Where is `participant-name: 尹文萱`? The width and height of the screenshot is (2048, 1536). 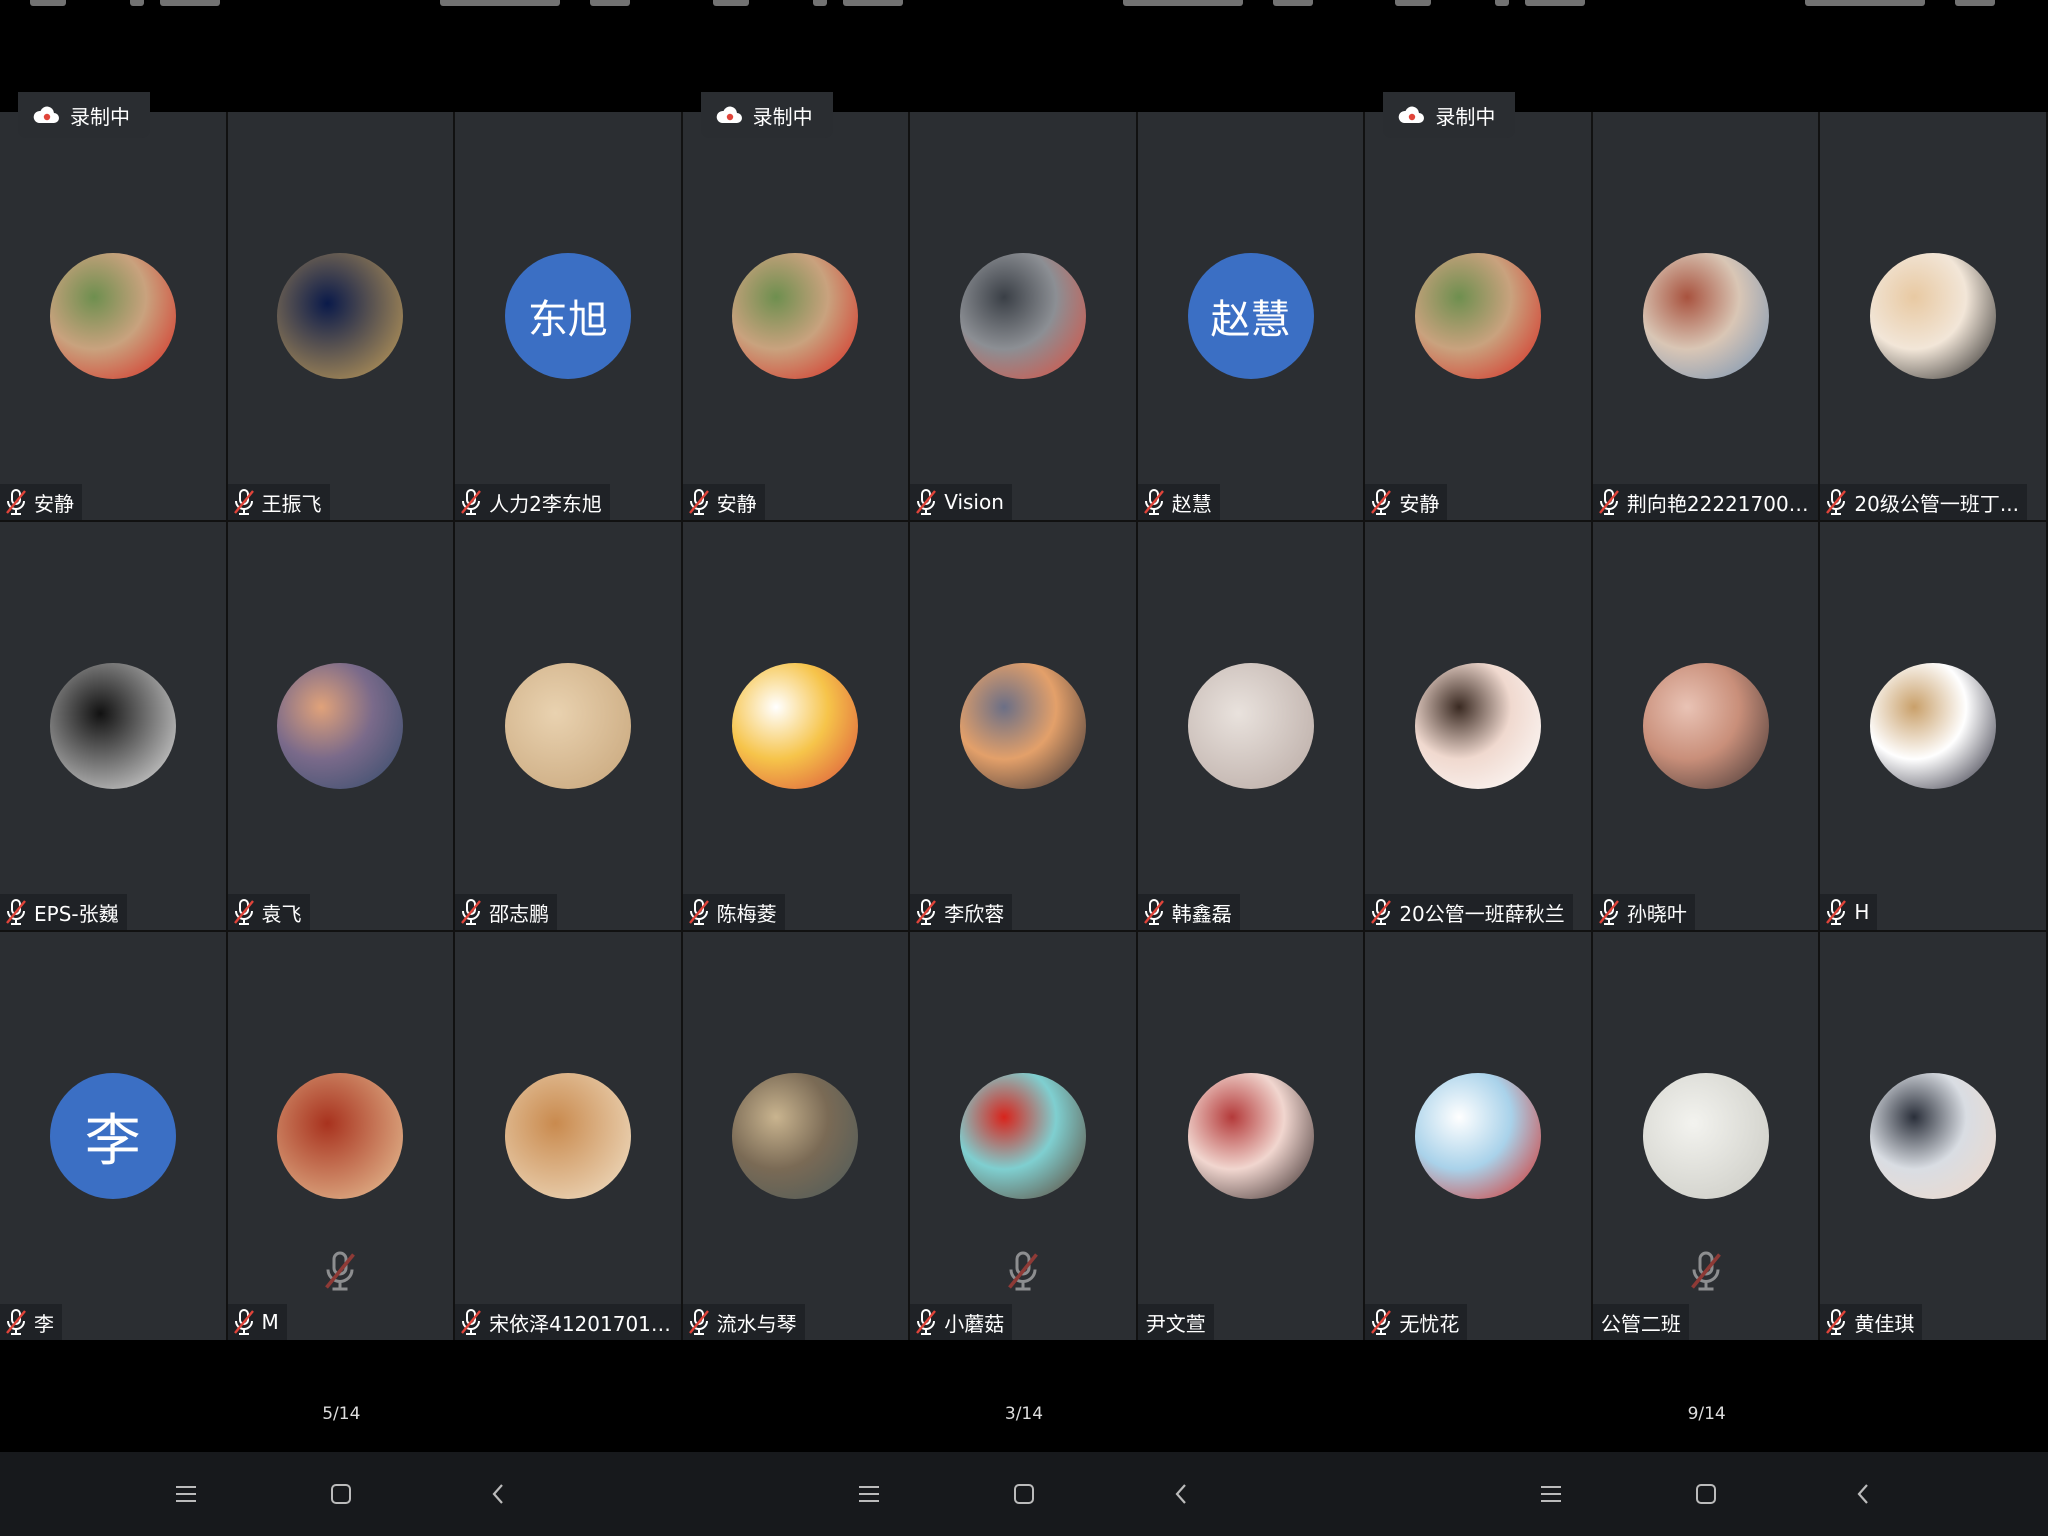 participant-name: 尹文萱 is located at coordinates (1175, 1323).